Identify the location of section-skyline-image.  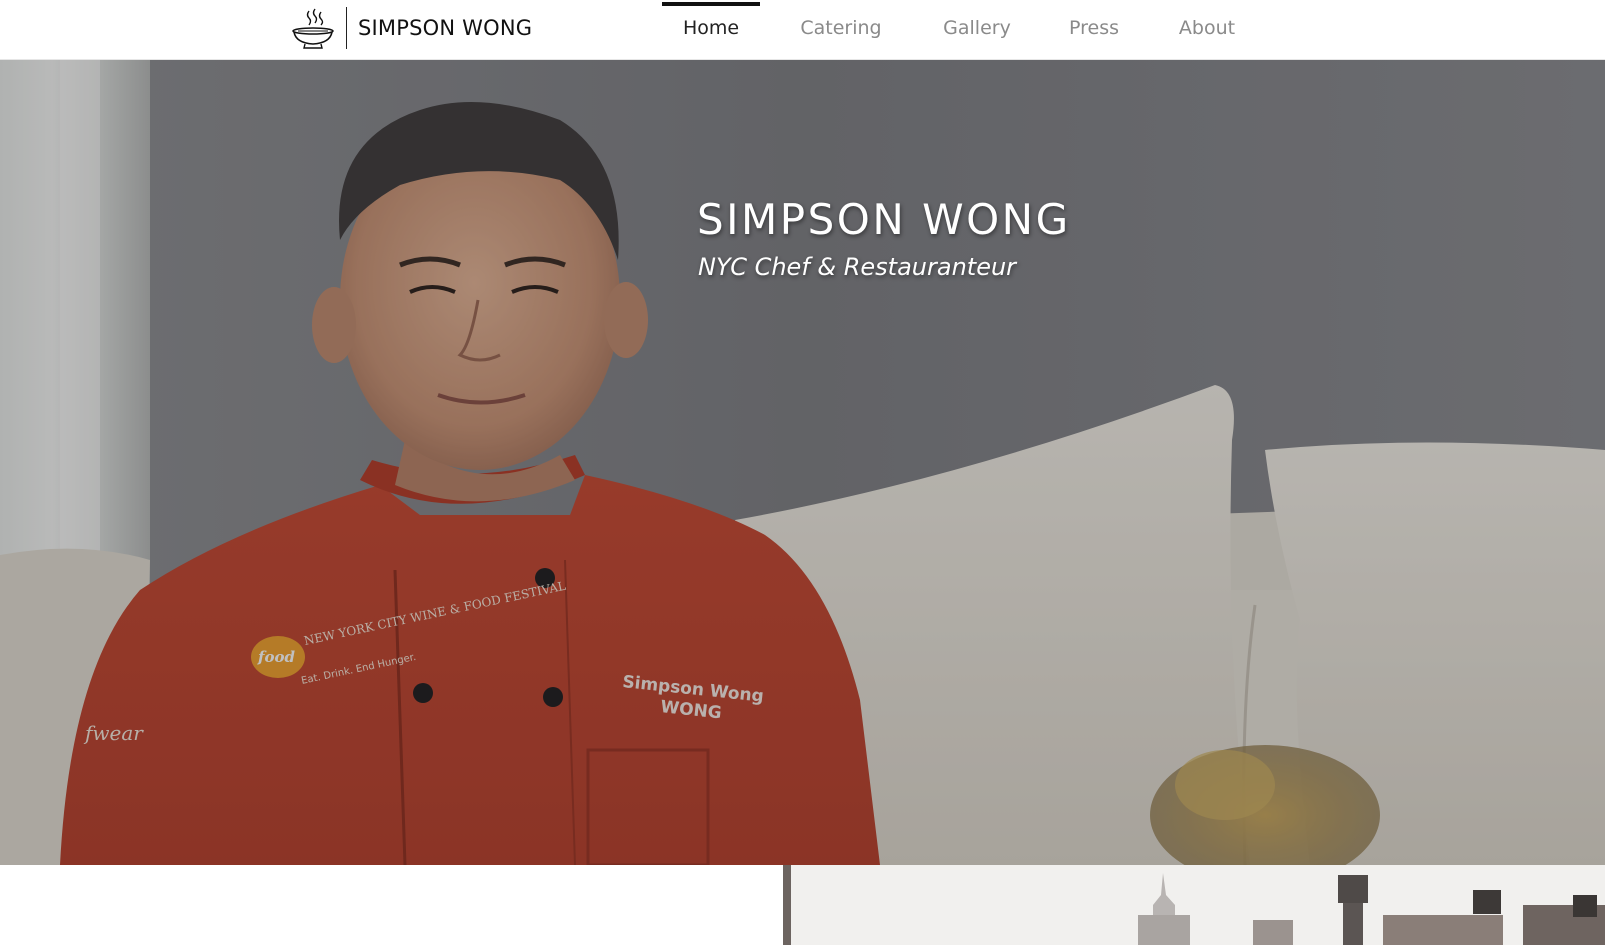
(1194, 905).